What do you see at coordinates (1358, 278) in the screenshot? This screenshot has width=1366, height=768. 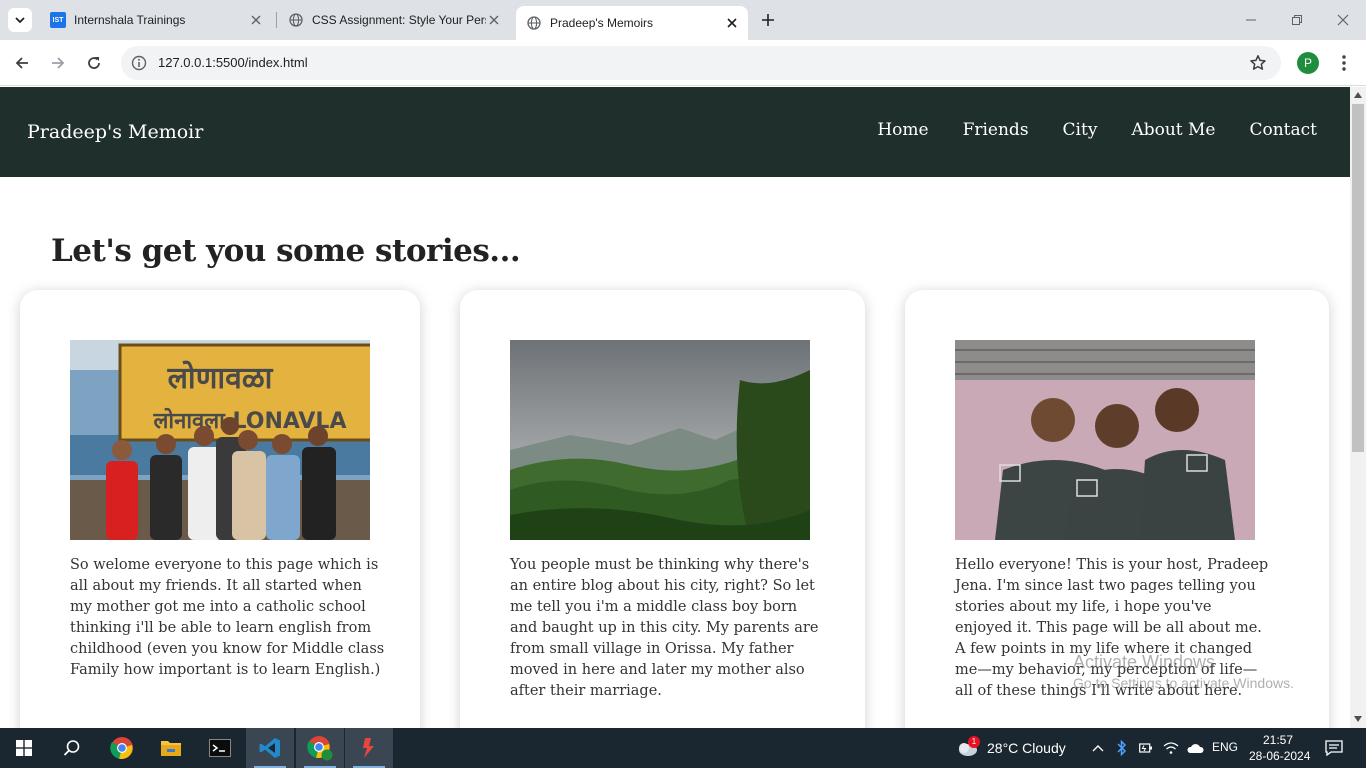 I see `scrollbar-thumb` at bounding box center [1358, 278].